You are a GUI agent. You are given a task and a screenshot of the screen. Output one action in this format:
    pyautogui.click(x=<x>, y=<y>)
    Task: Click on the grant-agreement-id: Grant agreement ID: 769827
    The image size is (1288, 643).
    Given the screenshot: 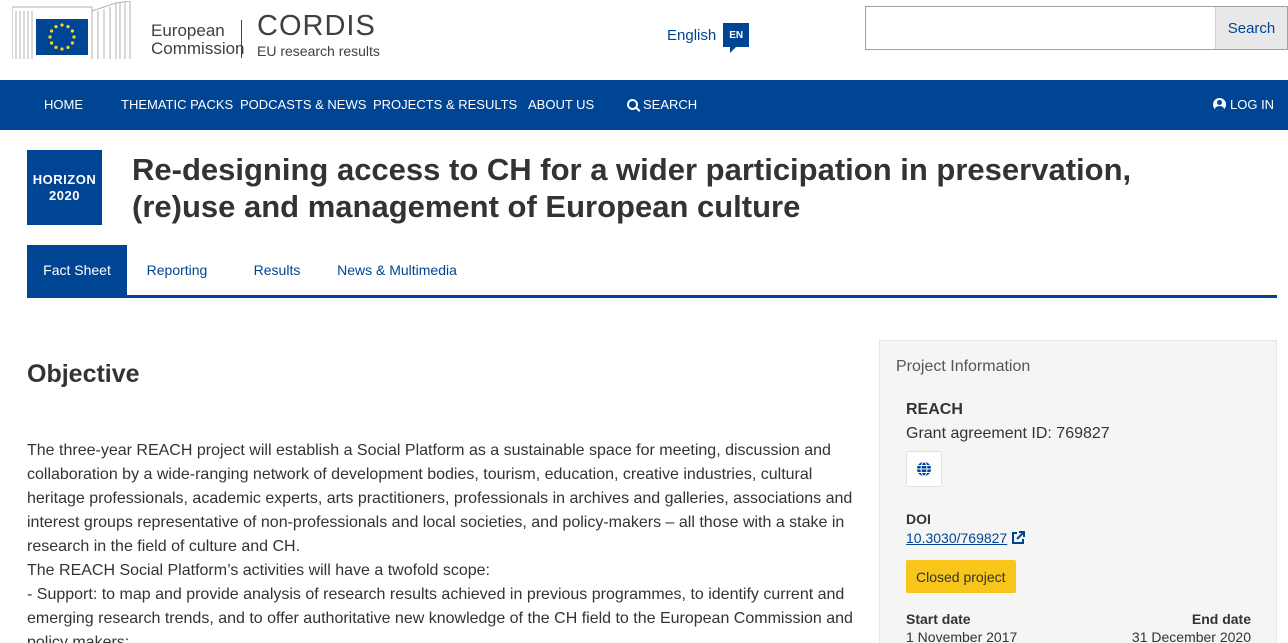 What is the action you would take?
    pyautogui.click(x=1008, y=433)
    